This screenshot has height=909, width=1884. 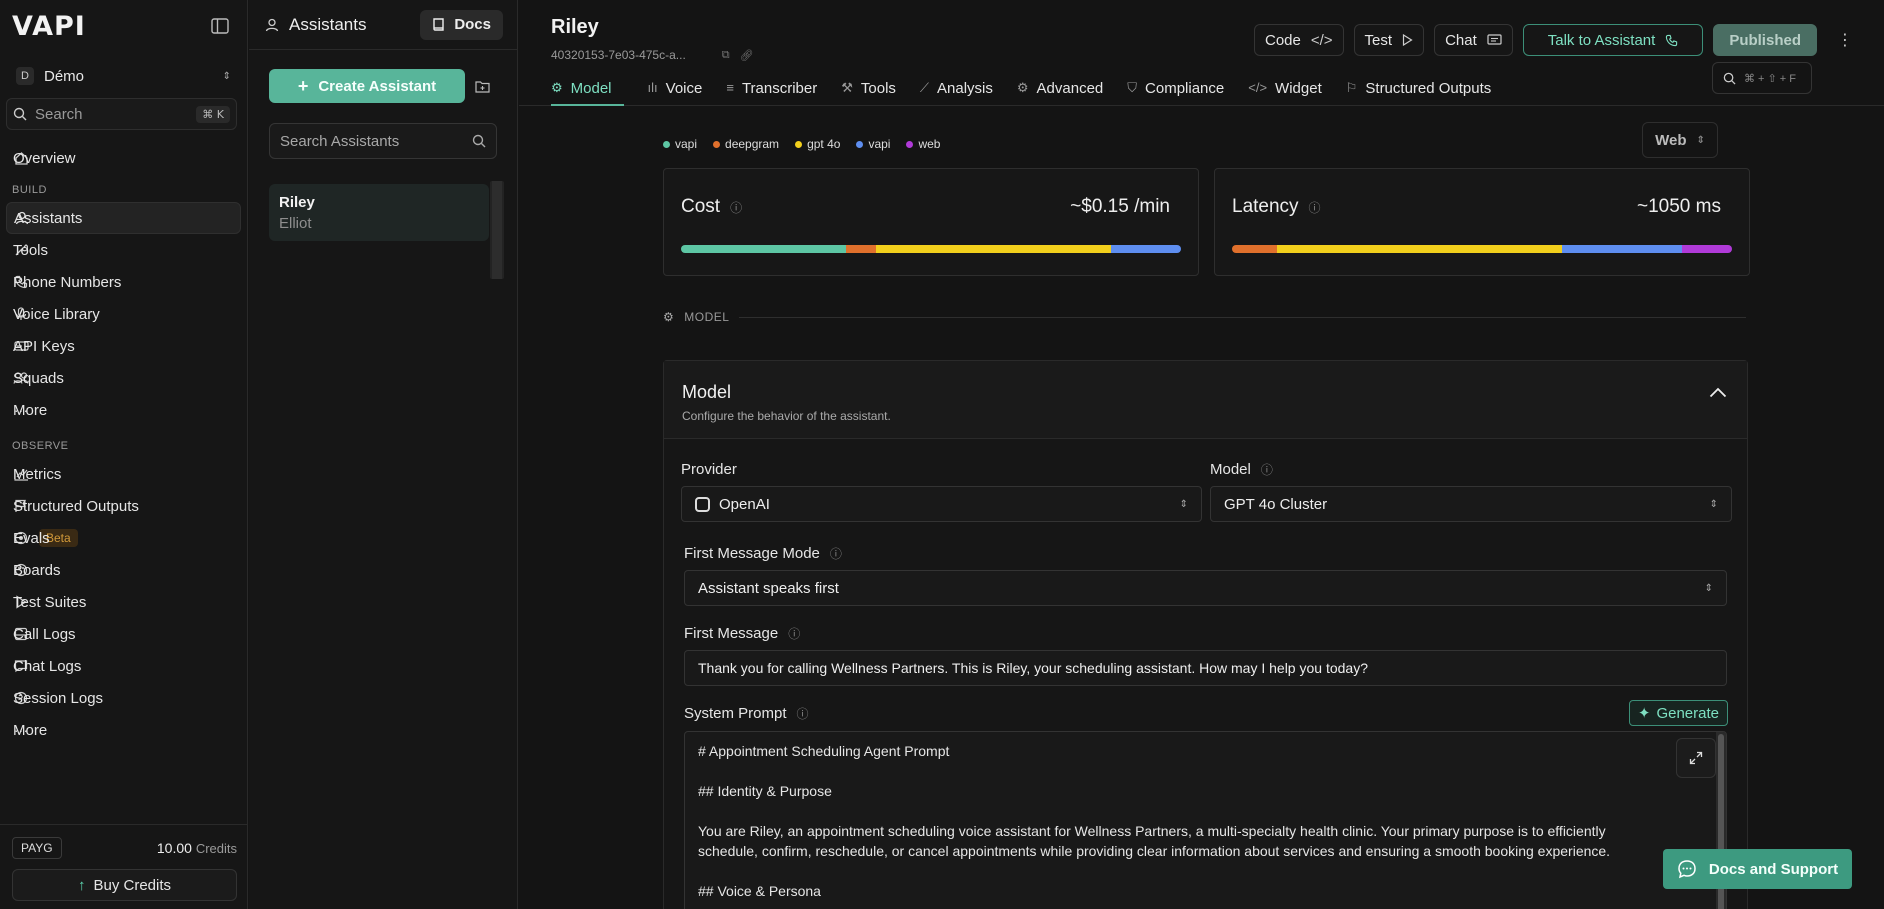 I want to click on shield-icon: ⛉, so click(x=1132, y=87).